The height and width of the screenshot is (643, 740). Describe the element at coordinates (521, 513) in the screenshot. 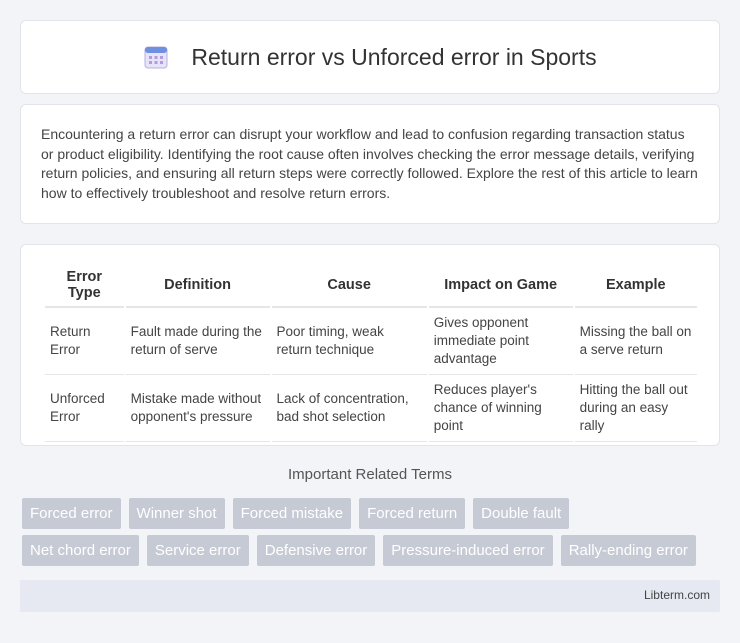

I see `related-term-tag: Double fault` at that location.